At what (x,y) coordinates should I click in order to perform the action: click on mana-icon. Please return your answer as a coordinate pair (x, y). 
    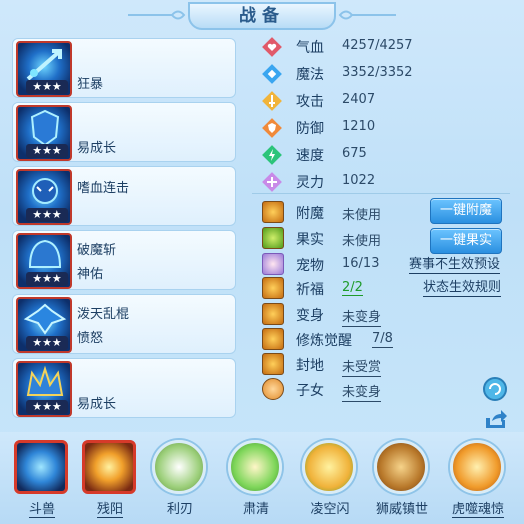
    Looking at the image, I should click on (272, 74).